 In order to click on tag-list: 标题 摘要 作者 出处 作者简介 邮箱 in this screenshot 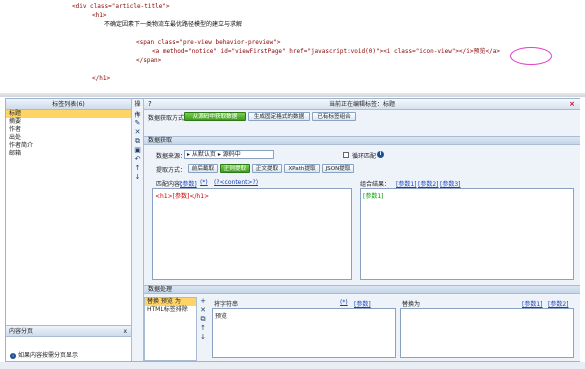, I will do `click(68, 134)`.